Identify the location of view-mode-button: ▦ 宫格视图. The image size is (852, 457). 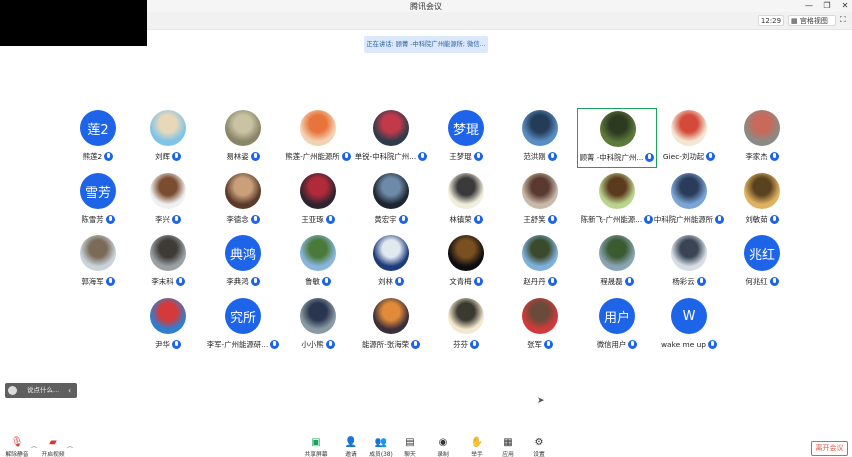
(812, 20).